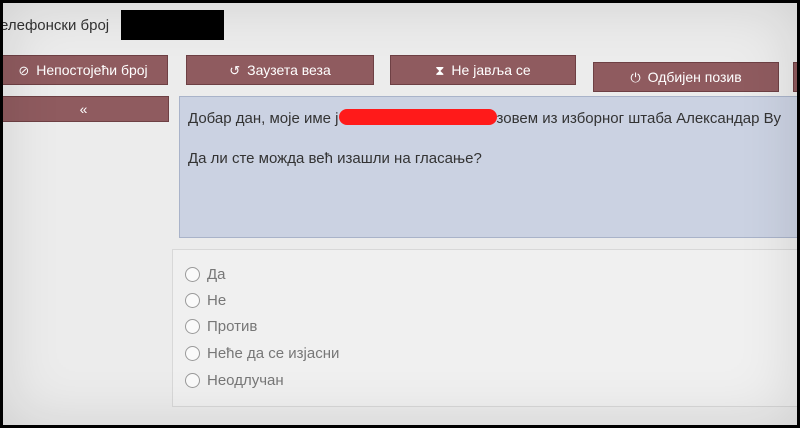  What do you see at coordinates (335, 158) in the screenshot?
I see `script-question: Да ли сте можда већ изашли на гласање?` at bounding box center [335, 158].